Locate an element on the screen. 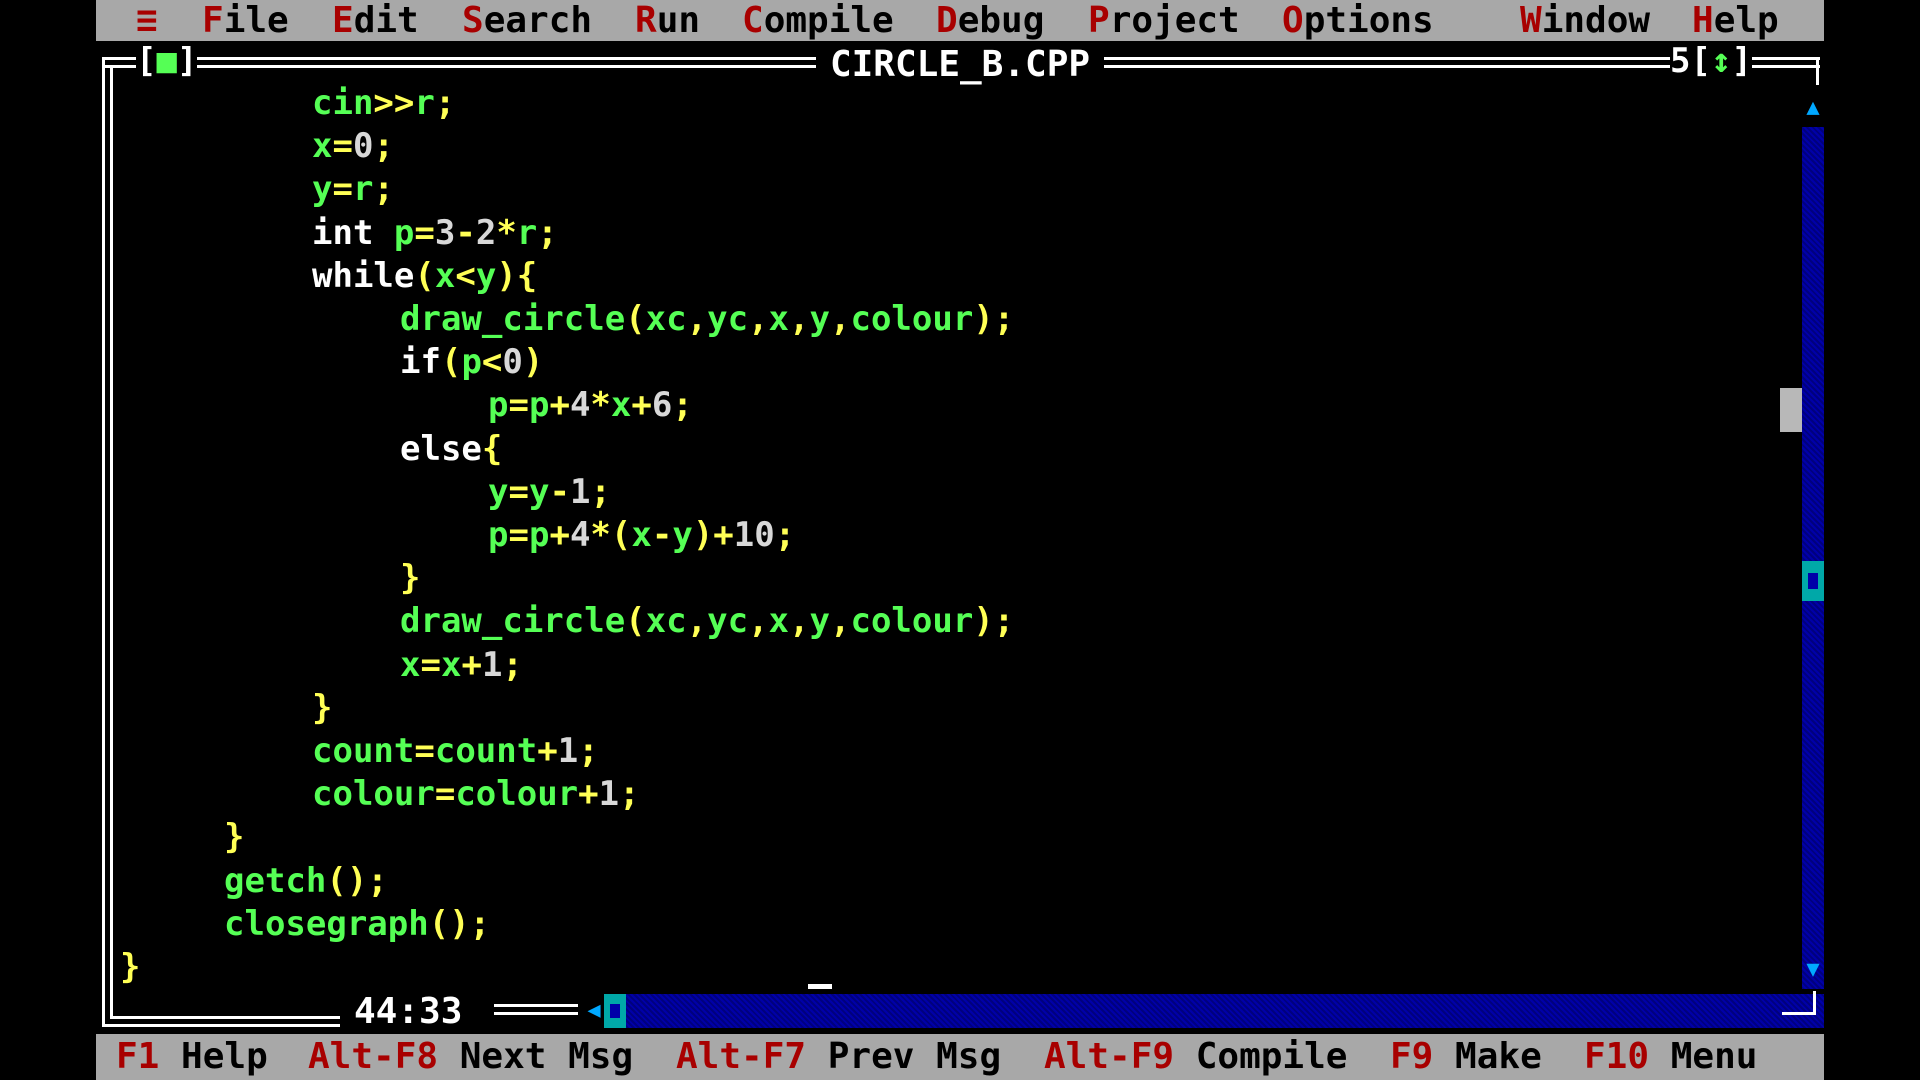  vertical-scrollbar is located at coordinates (1813, 558).